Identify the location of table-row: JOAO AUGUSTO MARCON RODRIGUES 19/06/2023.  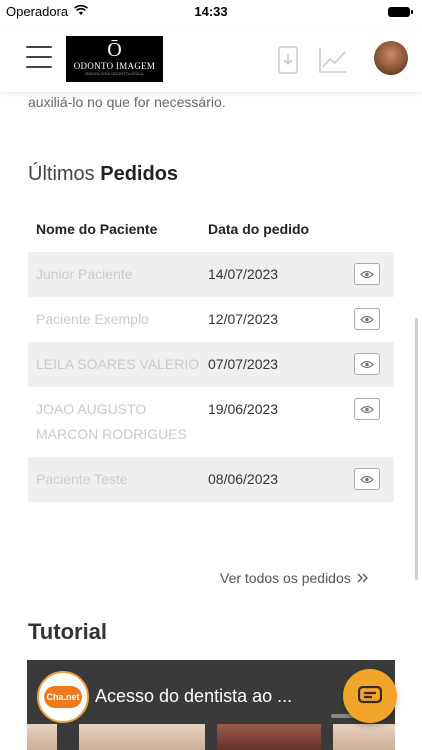
(211, 422).